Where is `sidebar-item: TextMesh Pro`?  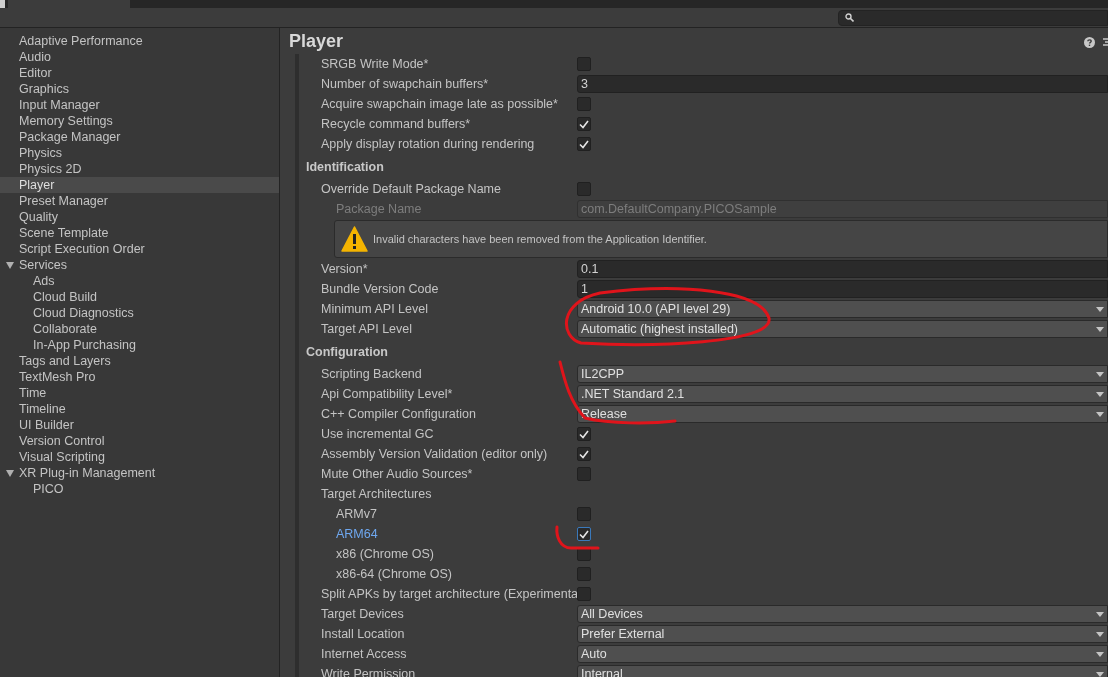
sidebar-item: TextMesh Pro is located at coordinates (139, 377).